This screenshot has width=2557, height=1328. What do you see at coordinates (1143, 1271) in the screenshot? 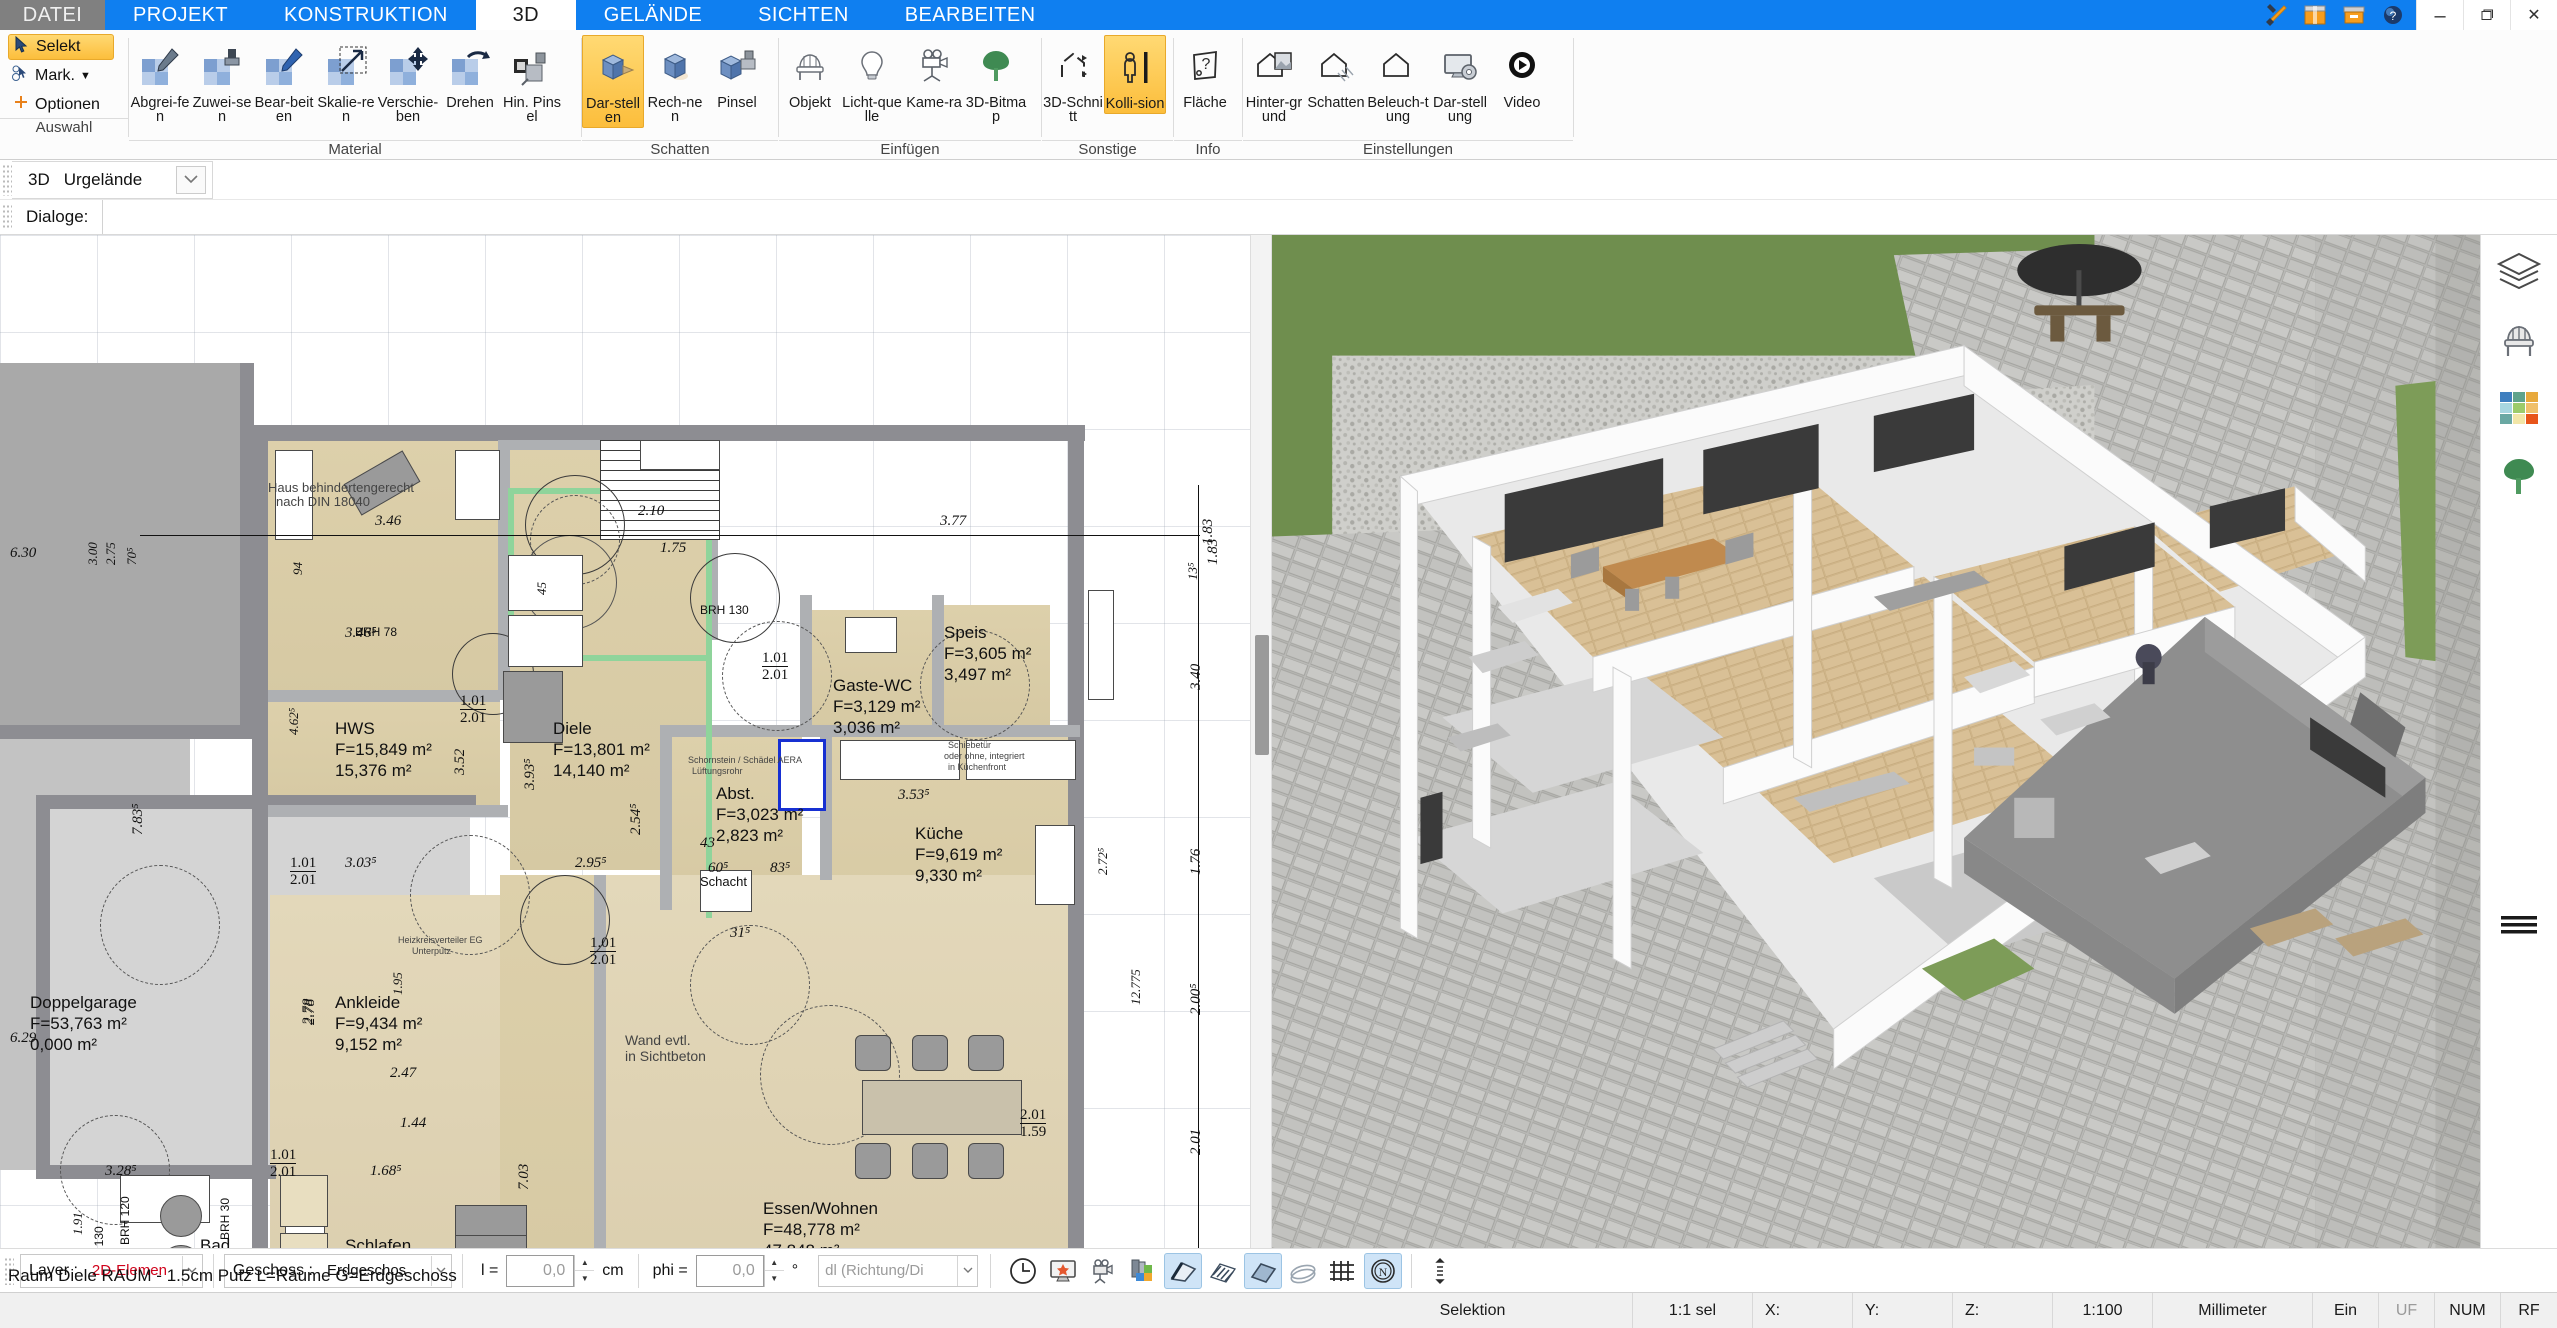
I see `books-color-icon` at bounding box center [1143, 1271].